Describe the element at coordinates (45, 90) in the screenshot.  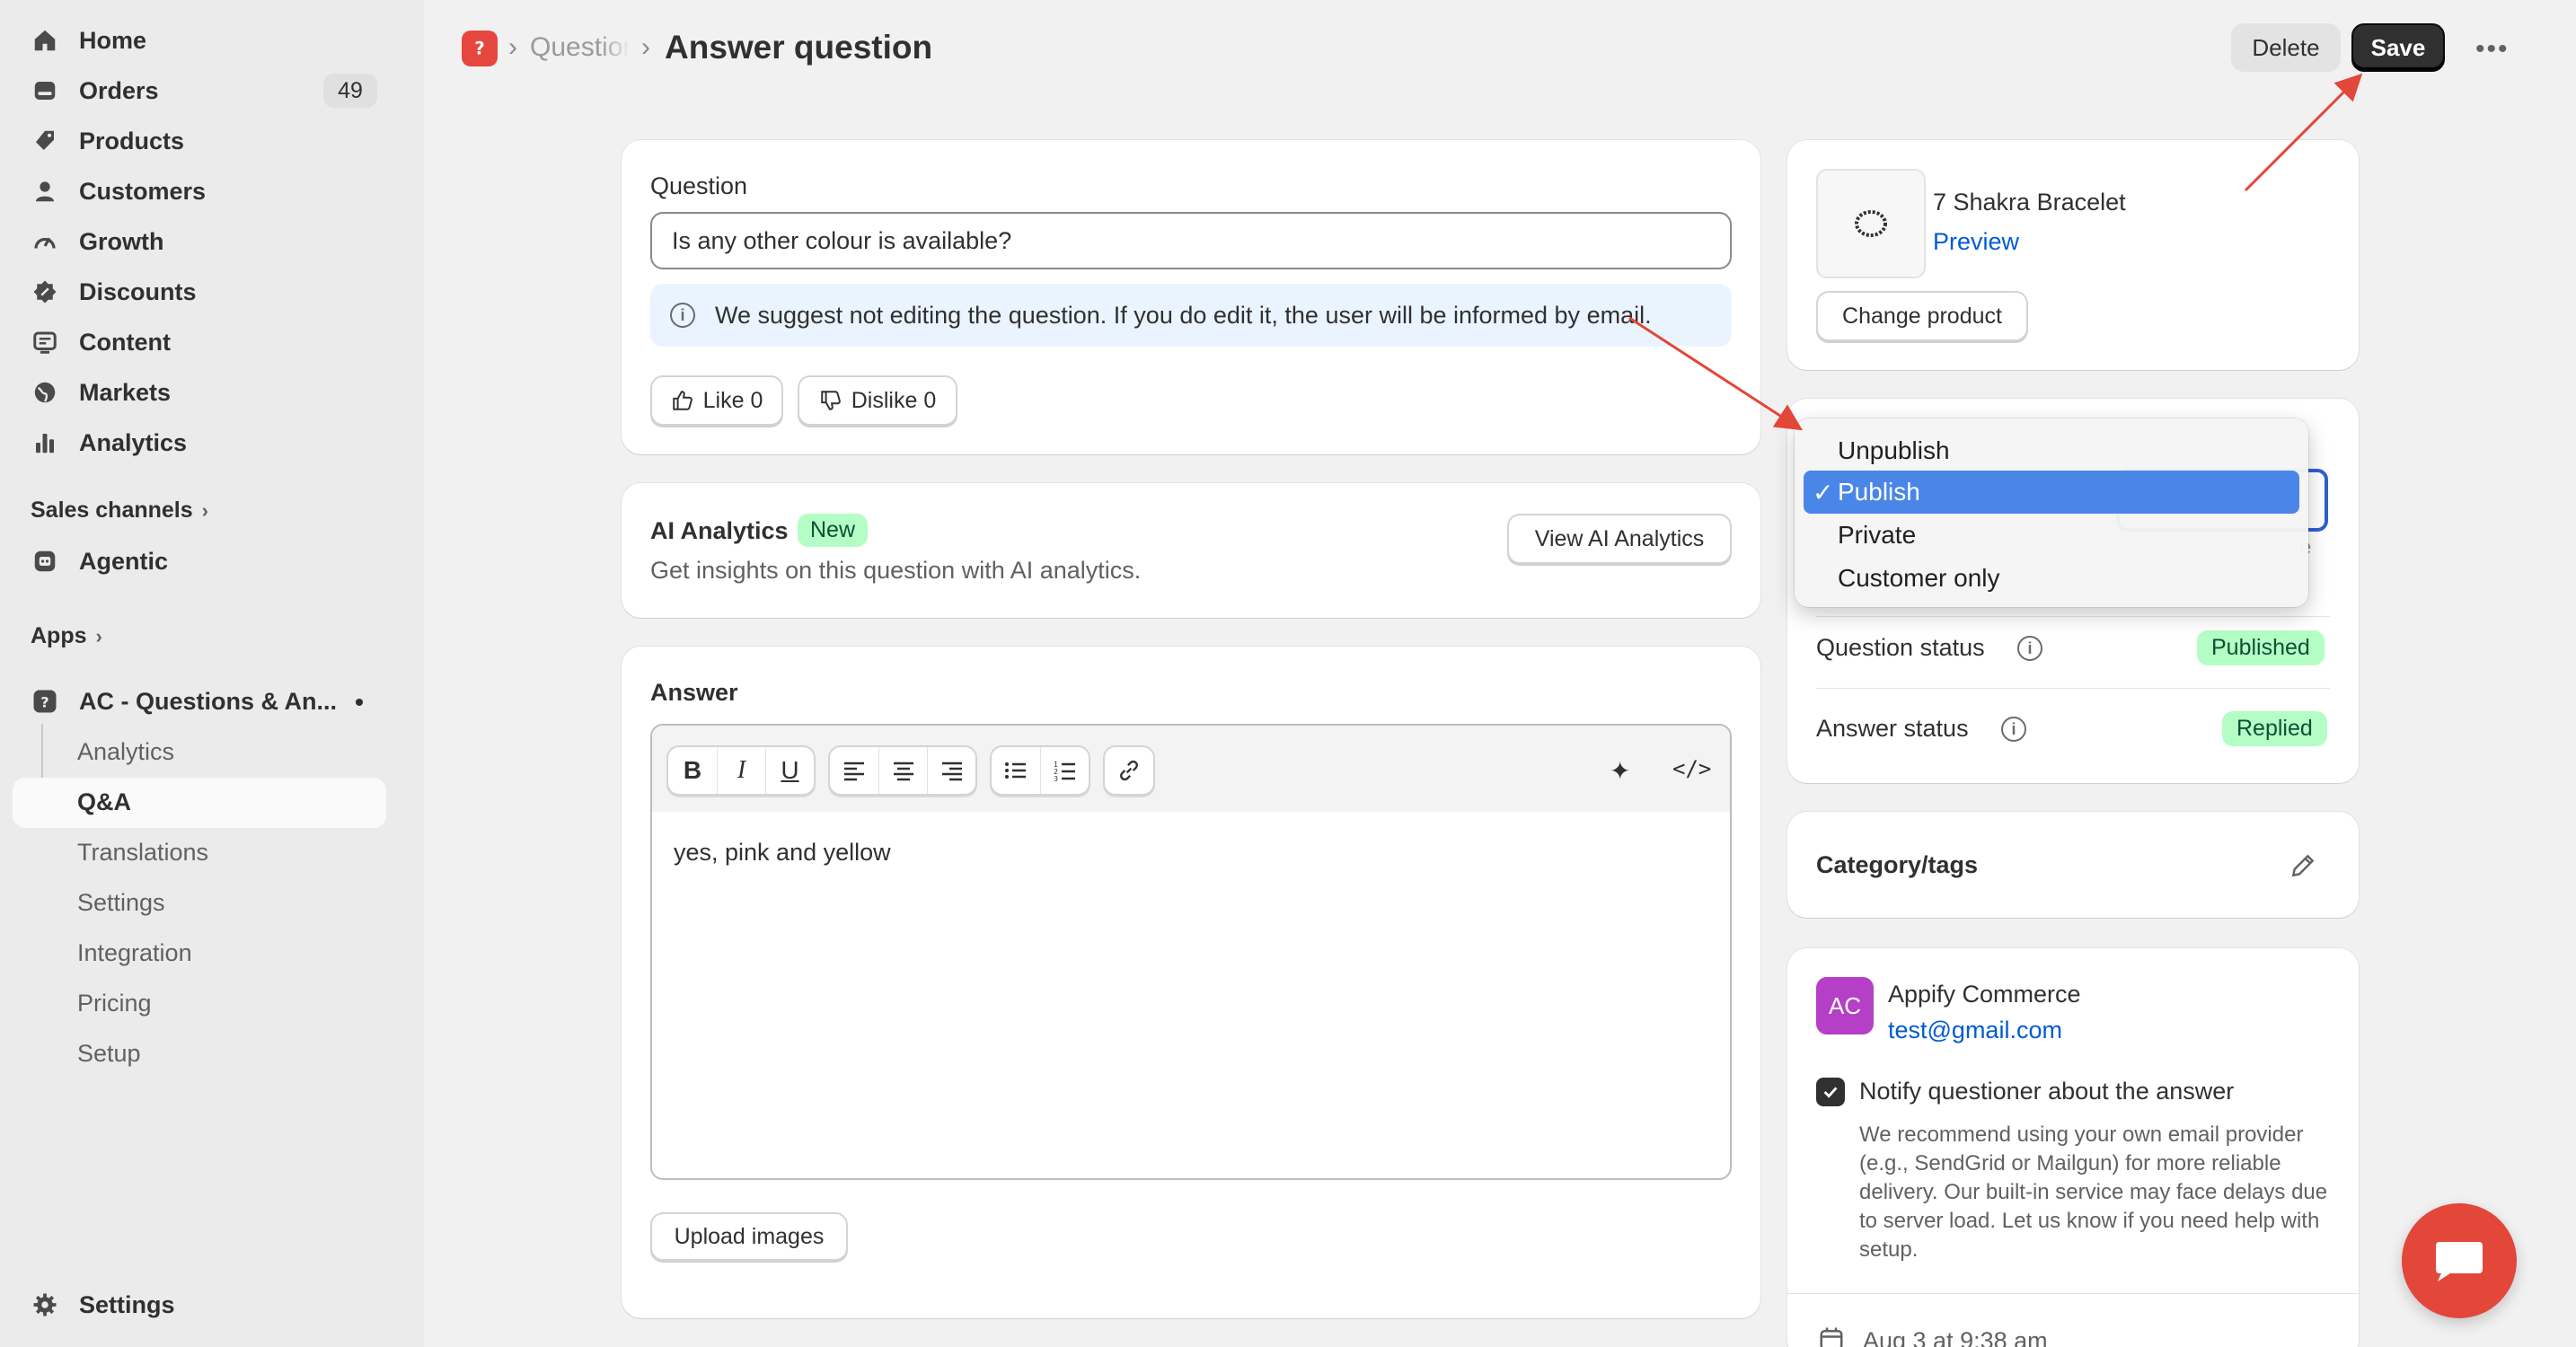
I see `orders-icon` at that location.